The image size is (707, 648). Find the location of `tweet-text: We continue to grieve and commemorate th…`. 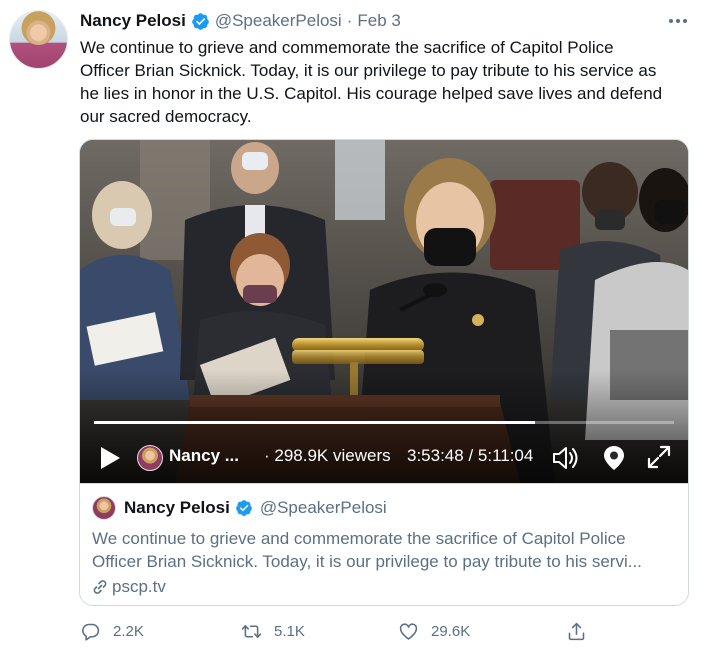

tweet-text: We continue to grieve and commemorate th… is located at coordinates (385, 82).